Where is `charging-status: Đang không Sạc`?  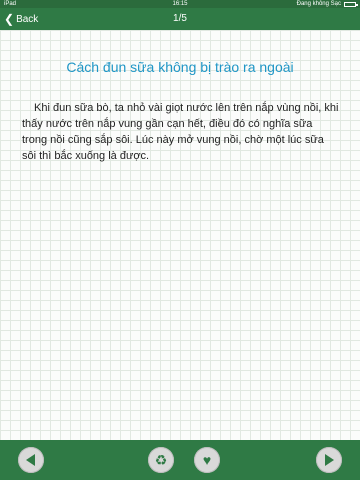 charging-status: Đang không Sạc is located at coordinates (318, 4).